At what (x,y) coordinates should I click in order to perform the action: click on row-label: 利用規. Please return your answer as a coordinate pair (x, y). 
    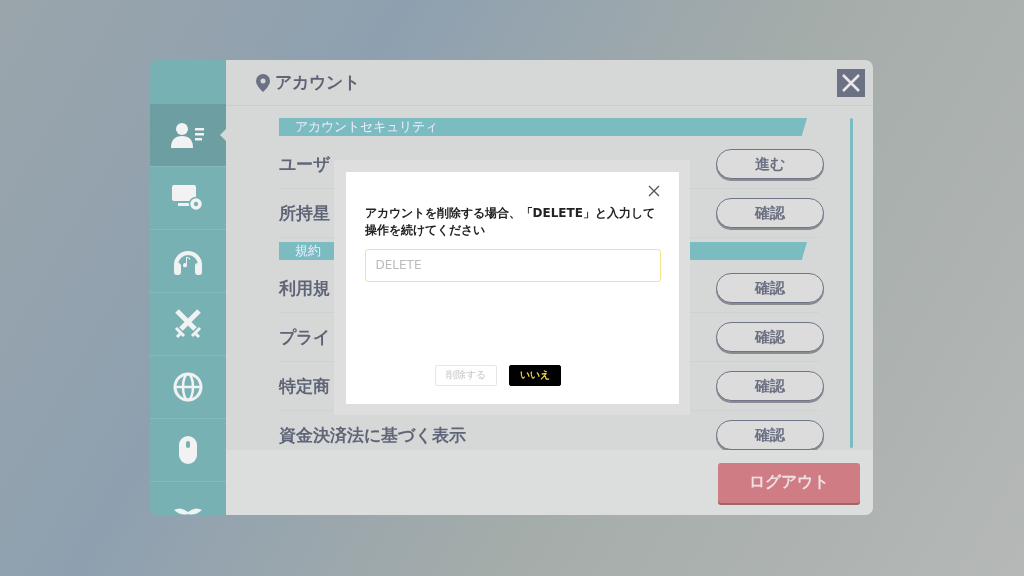
    Looking at the image, I should click on (304, 288).